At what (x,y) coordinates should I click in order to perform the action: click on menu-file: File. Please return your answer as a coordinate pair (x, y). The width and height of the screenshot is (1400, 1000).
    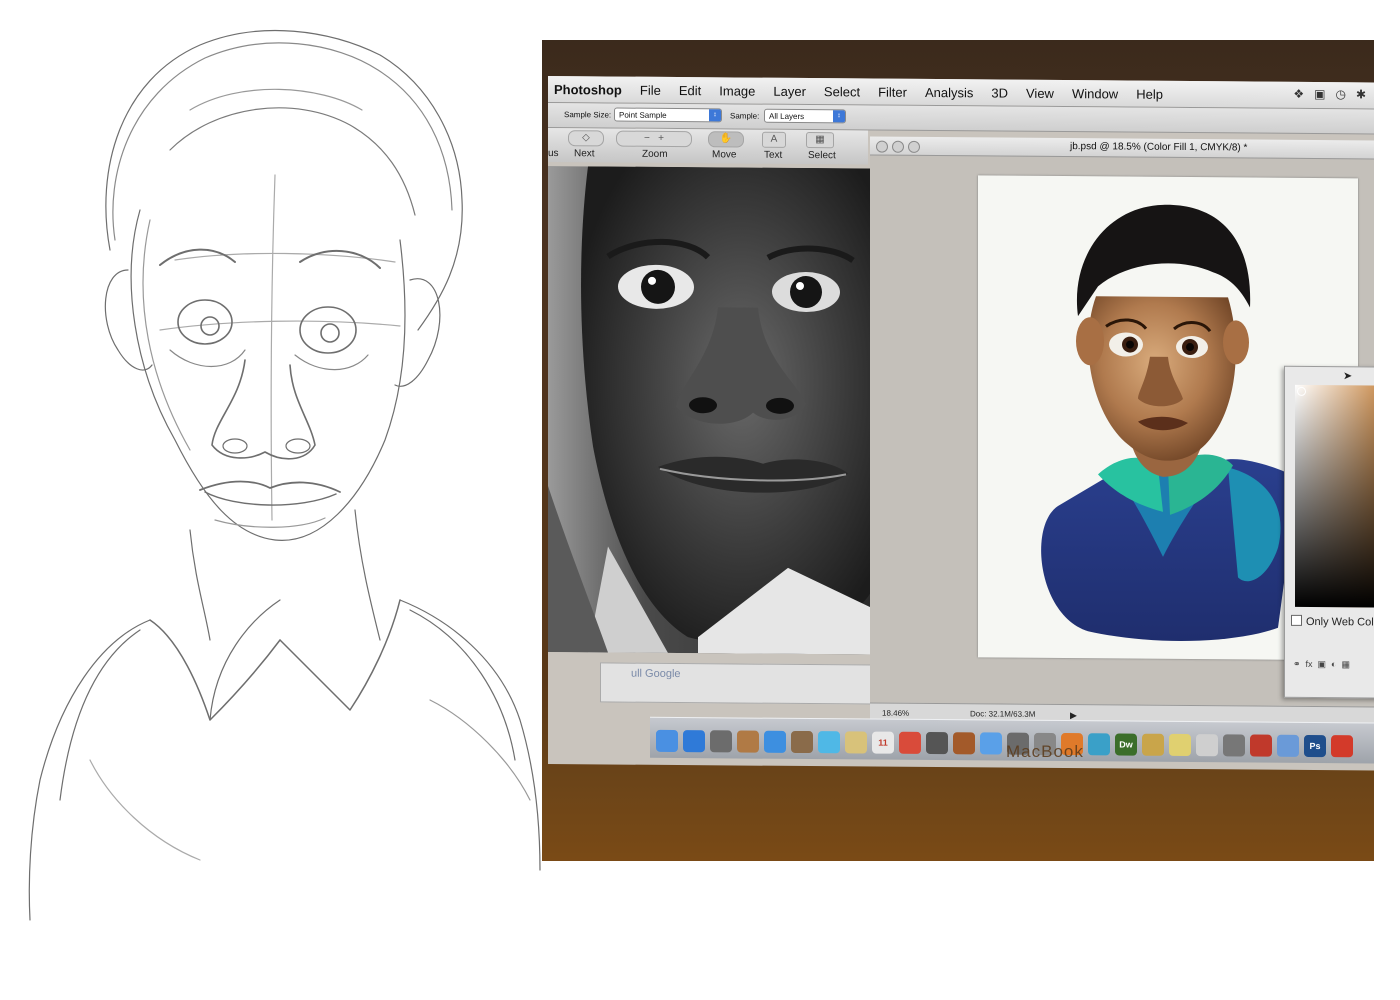
    Looking at the image, I should click on (650, 89).